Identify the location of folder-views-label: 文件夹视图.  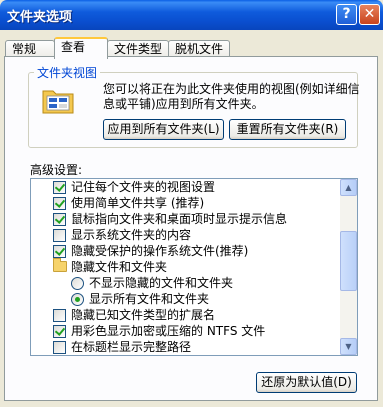
(67, 72).